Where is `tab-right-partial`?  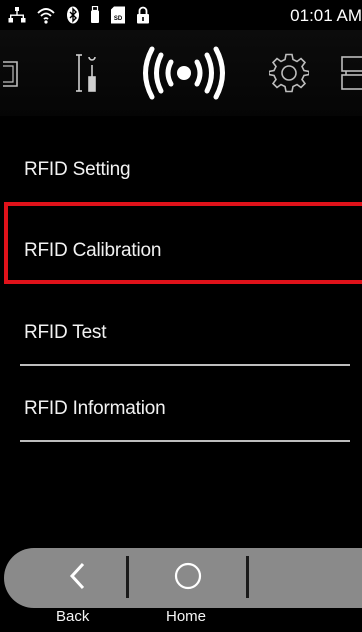
tab-right-partial is located at coordinates (349, 73).